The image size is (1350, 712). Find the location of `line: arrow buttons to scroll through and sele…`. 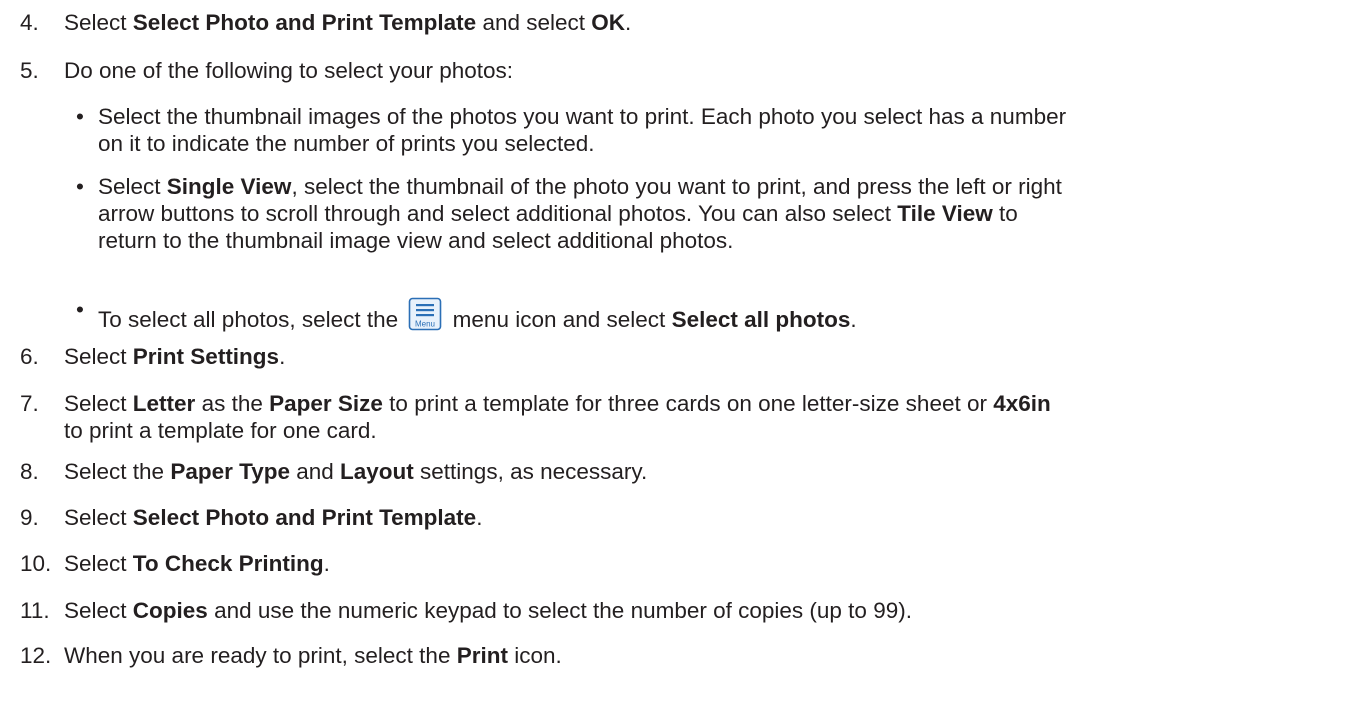

line: arrow buttons to scroll through and sele… is located at coordinates (558, 214).